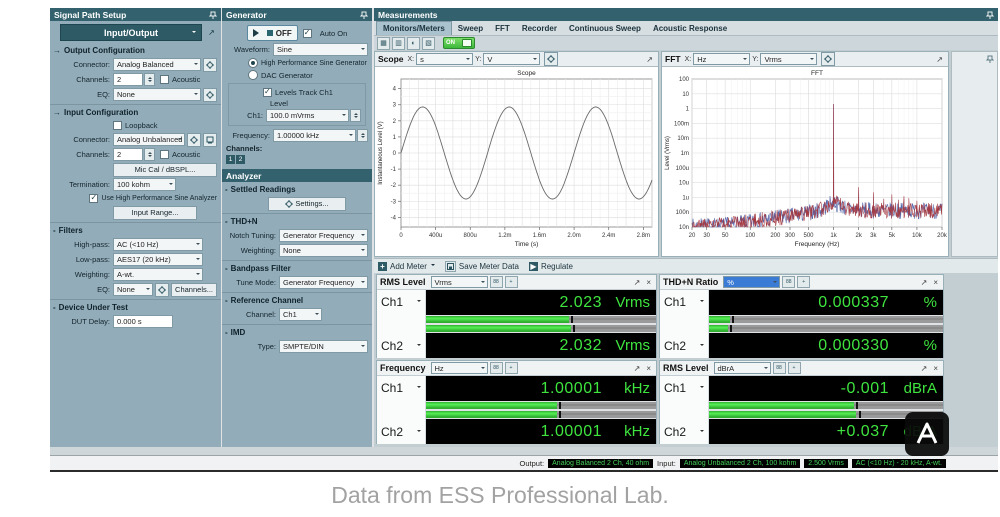  Describe the element at coordinates (149, 139) in the screenshot. I see `input-connector-select: Analog Unbalanced` at that location.